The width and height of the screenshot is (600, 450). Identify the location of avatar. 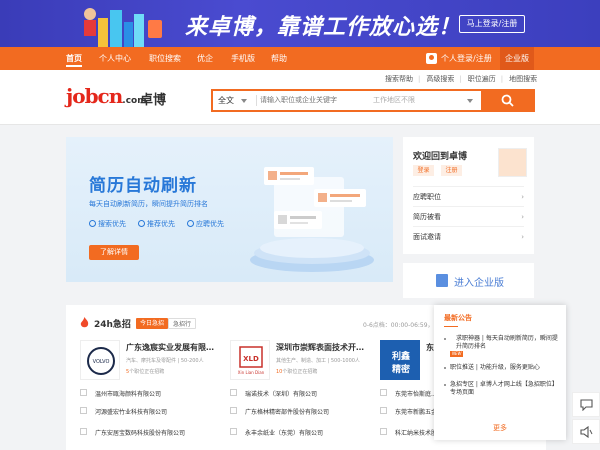
(512, 162).